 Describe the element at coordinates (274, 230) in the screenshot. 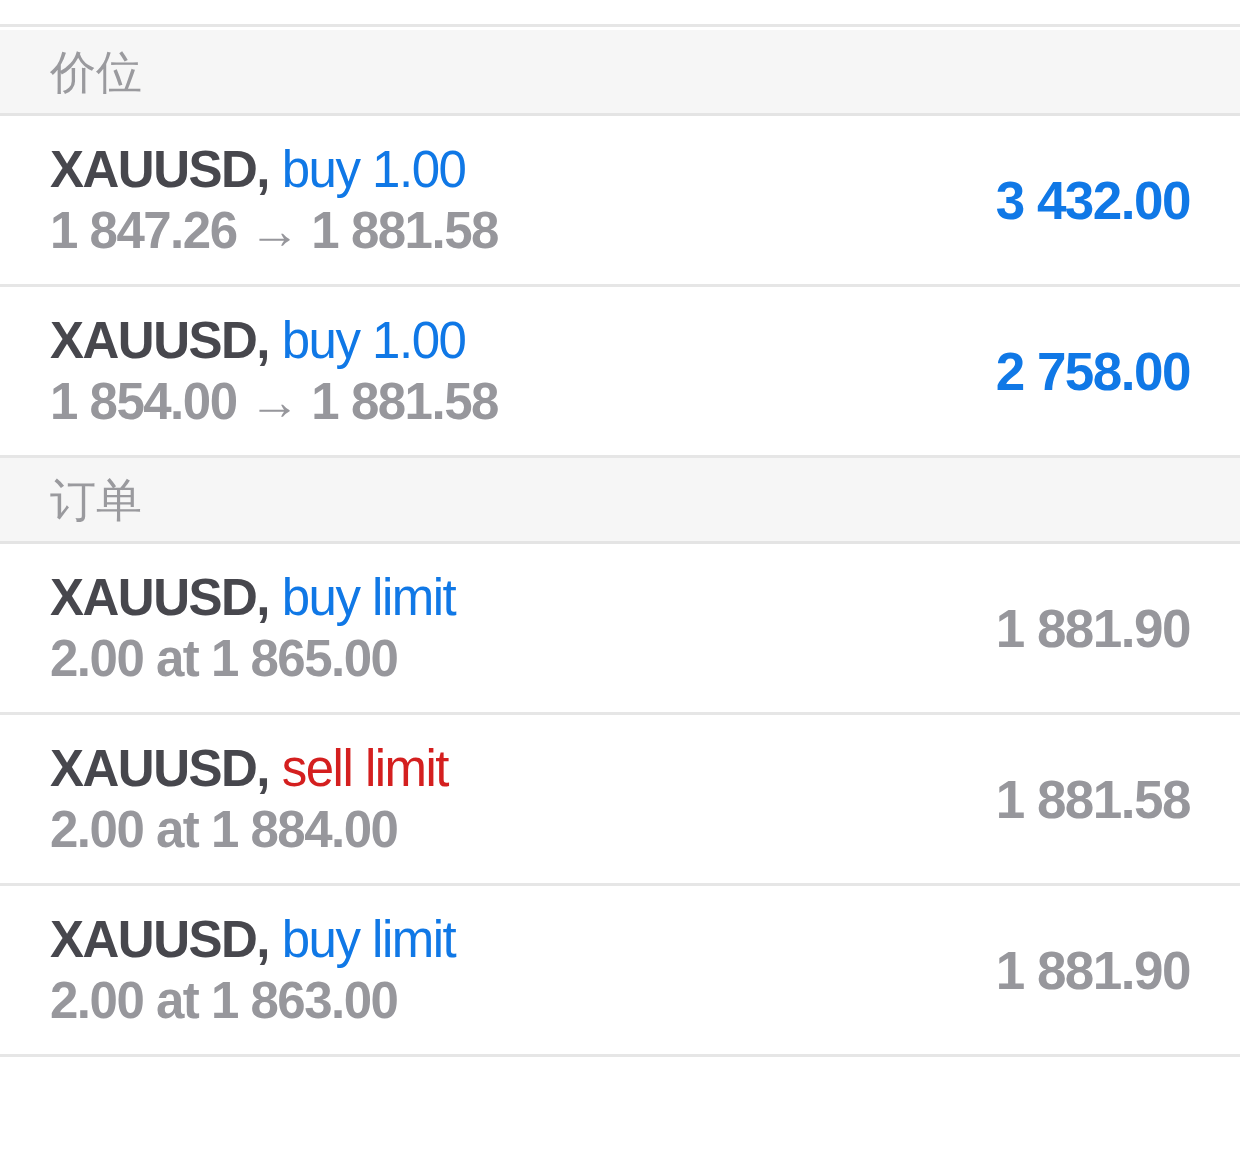

I see `price-detail: 1 847.26 → 1 881.58` at that location.